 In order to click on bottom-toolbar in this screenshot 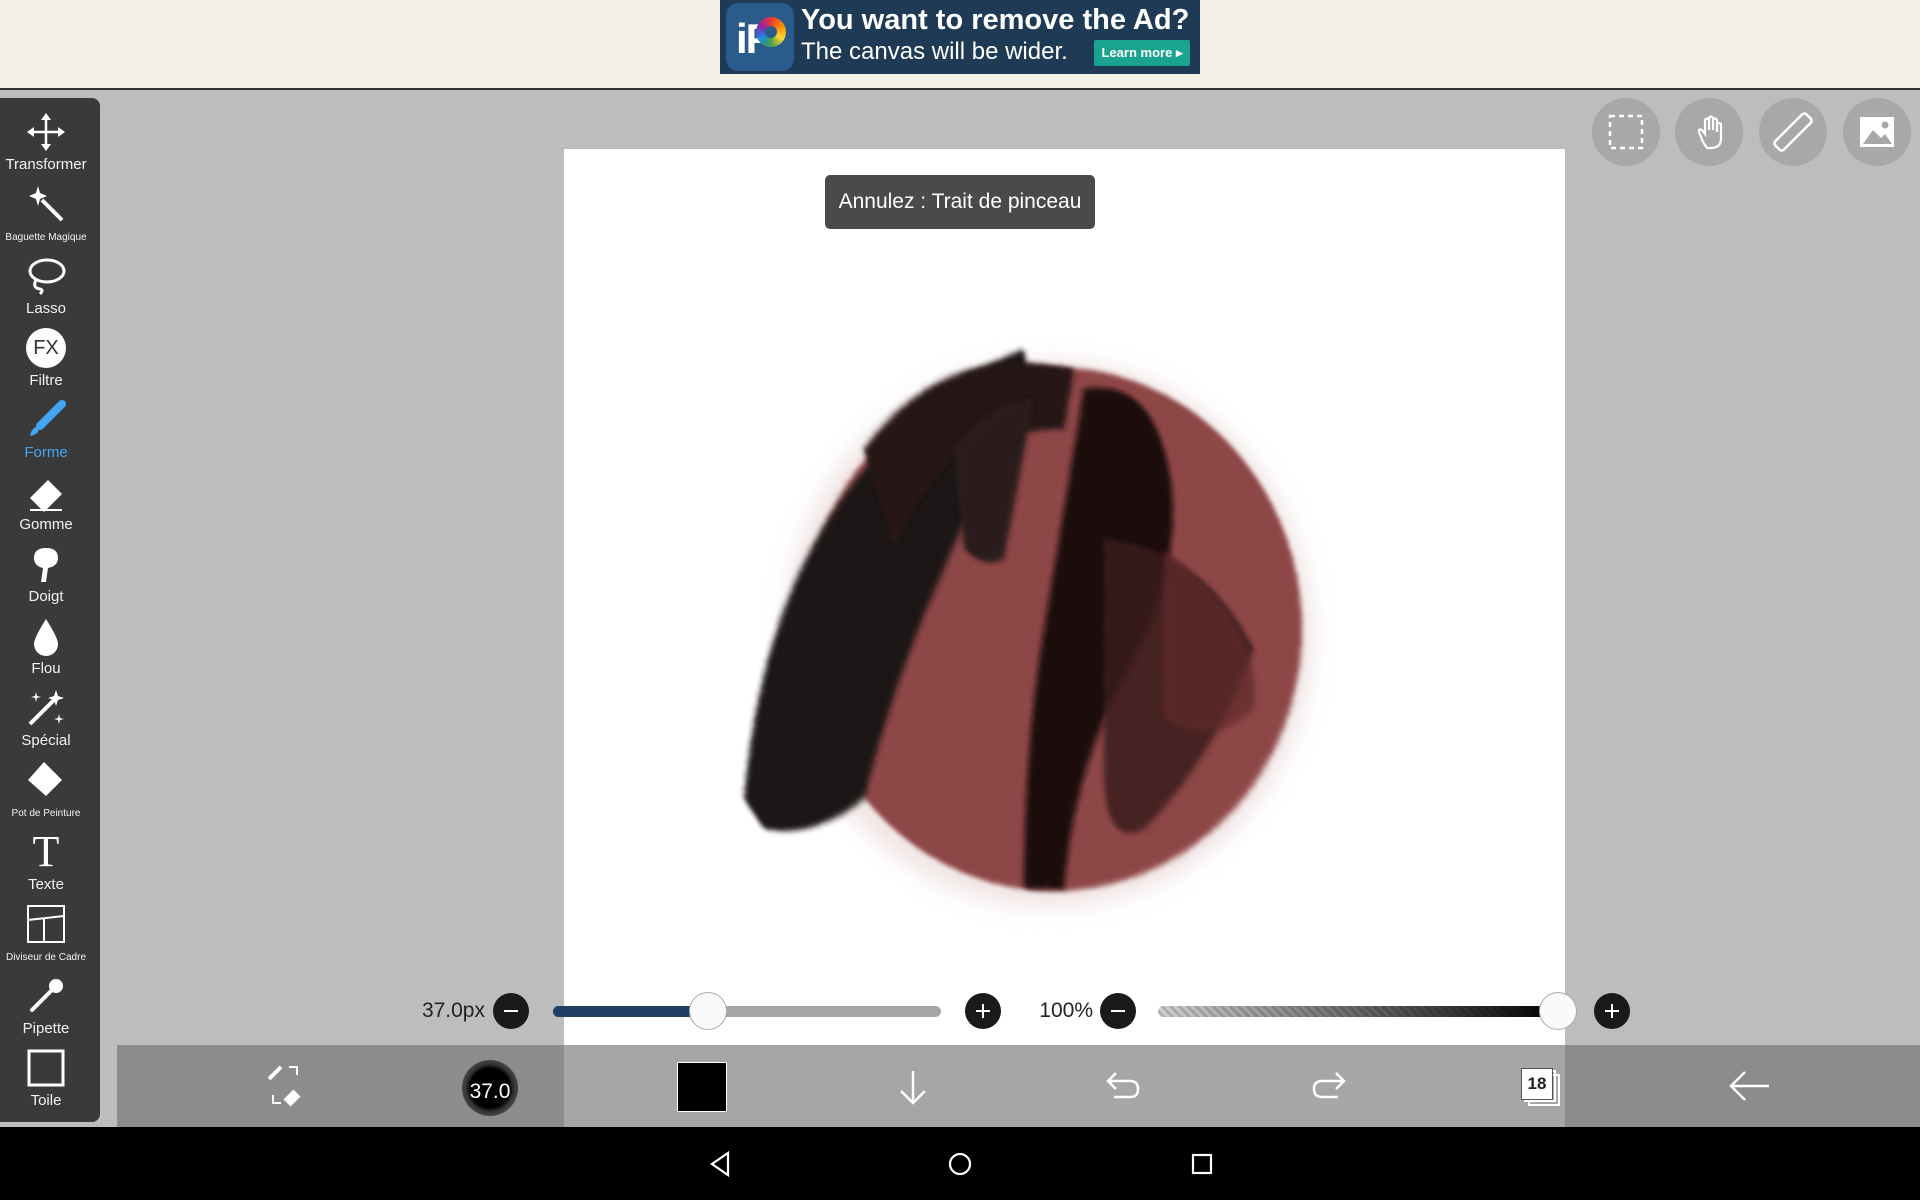, I will do `click(1018, 1086)`.